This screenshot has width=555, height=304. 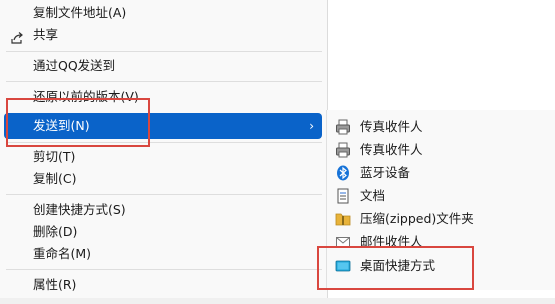 I want to click on submenu-item-label: 文档, so click(x=373, y=195).